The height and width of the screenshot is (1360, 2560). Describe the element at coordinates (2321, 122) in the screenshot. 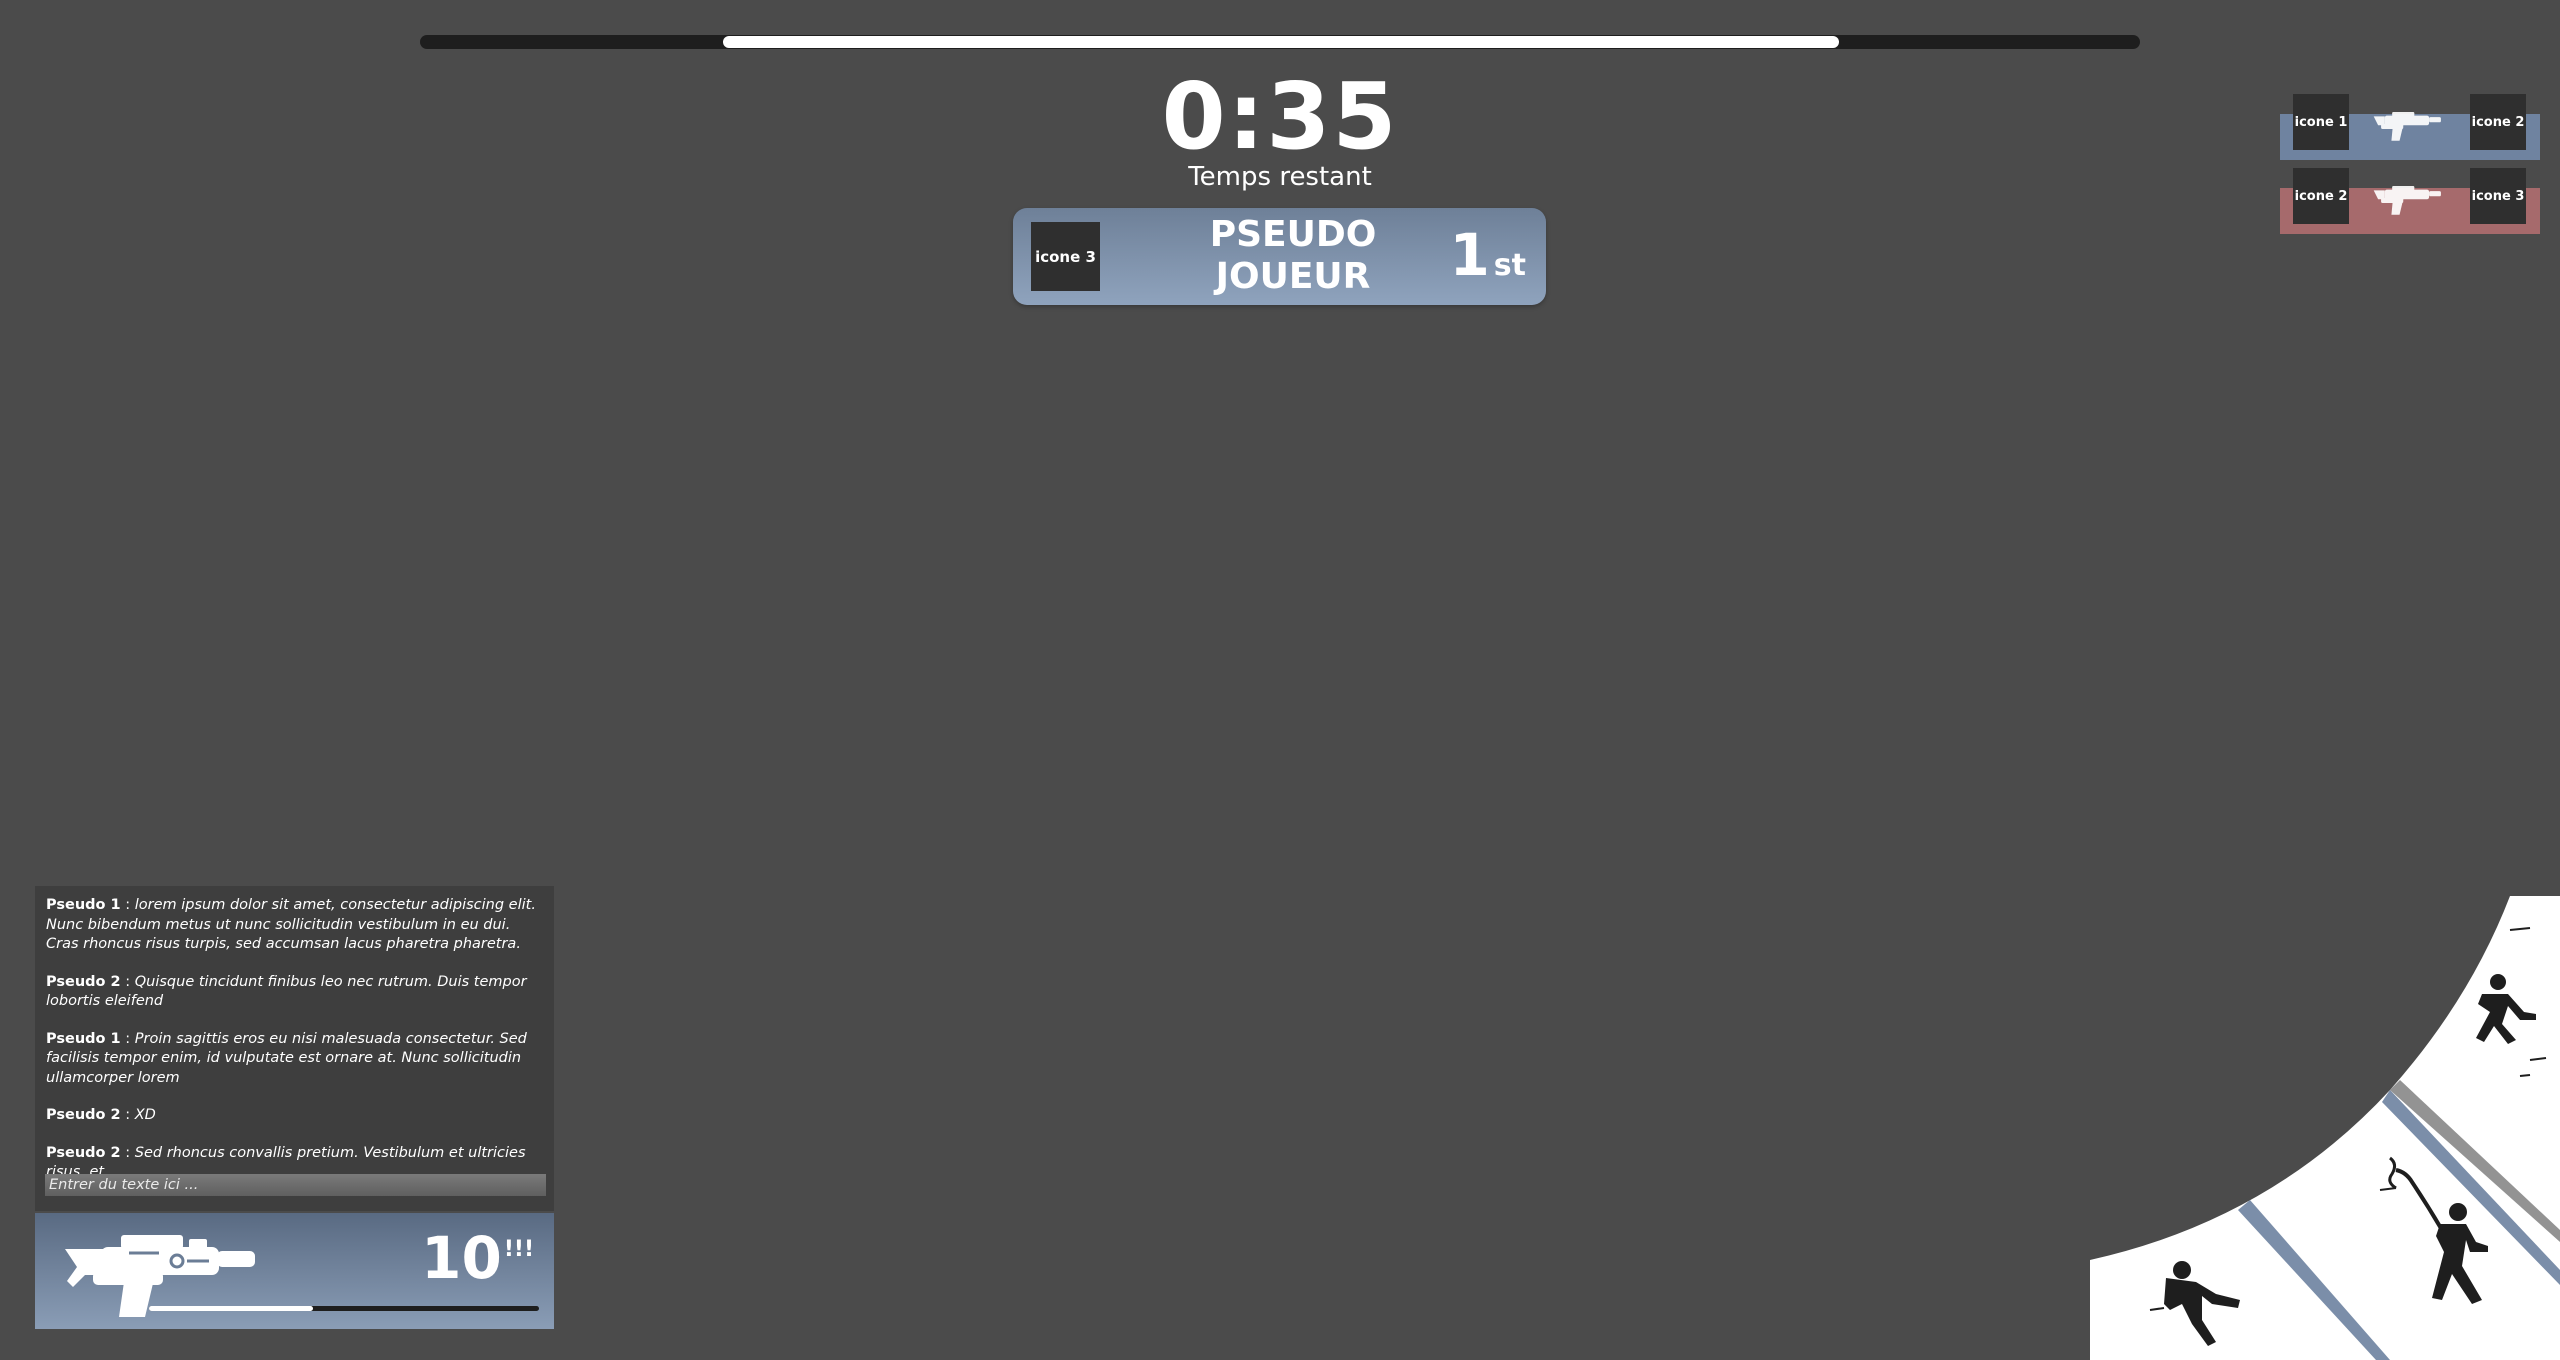

I see `killfeed-killer-icon: icone 1` at that location.